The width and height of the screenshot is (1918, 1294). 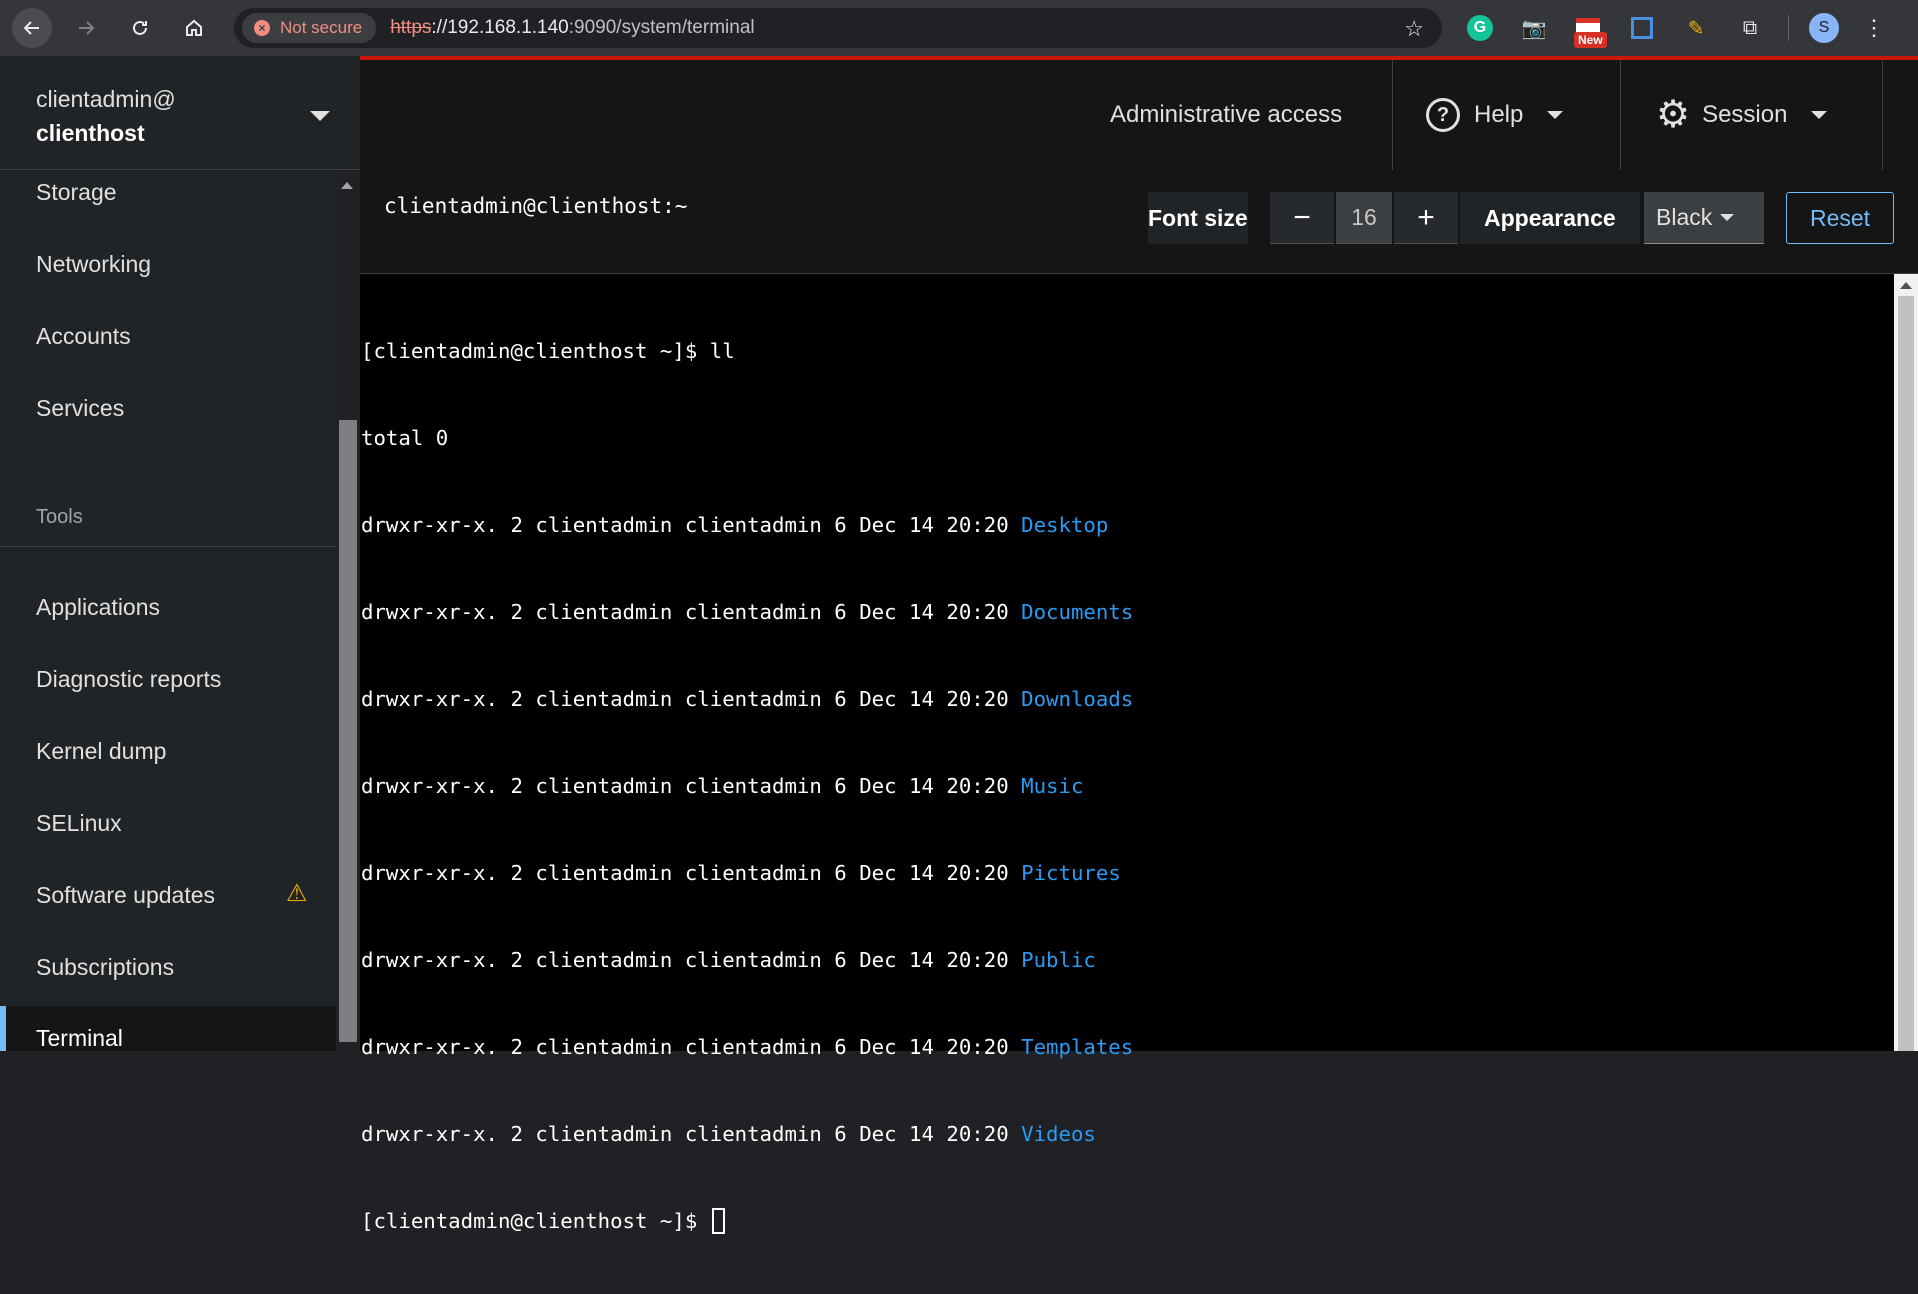 What do you see at coordinates (1071, 873) in the screenshot?
I see `directory-name: Pictures` at bounding box center [1071, 873].